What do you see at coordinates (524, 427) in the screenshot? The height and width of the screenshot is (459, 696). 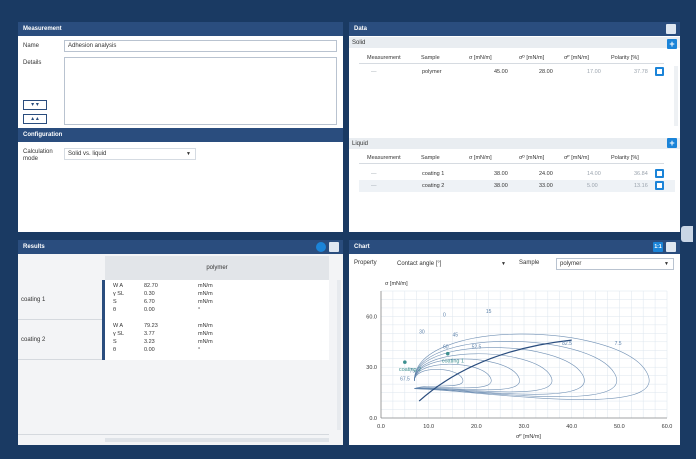 I see `x-tick-label: 30.0` at bounding box center [524, 427].